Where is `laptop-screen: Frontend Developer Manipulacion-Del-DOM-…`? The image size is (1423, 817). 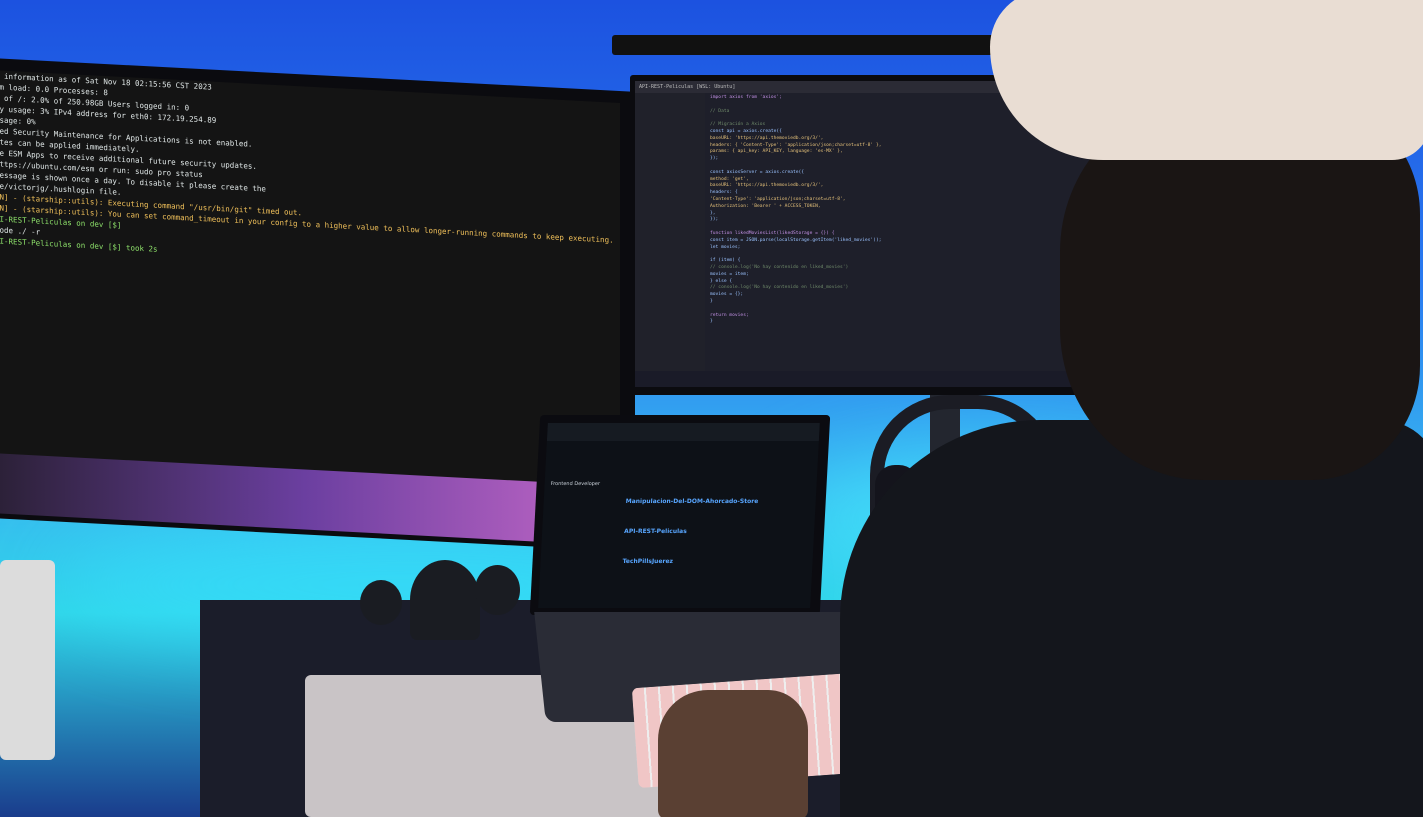
laptop-screen: Frontend Developer Manipulacion-Del-DOM-… is located at coordinates (680, 515).